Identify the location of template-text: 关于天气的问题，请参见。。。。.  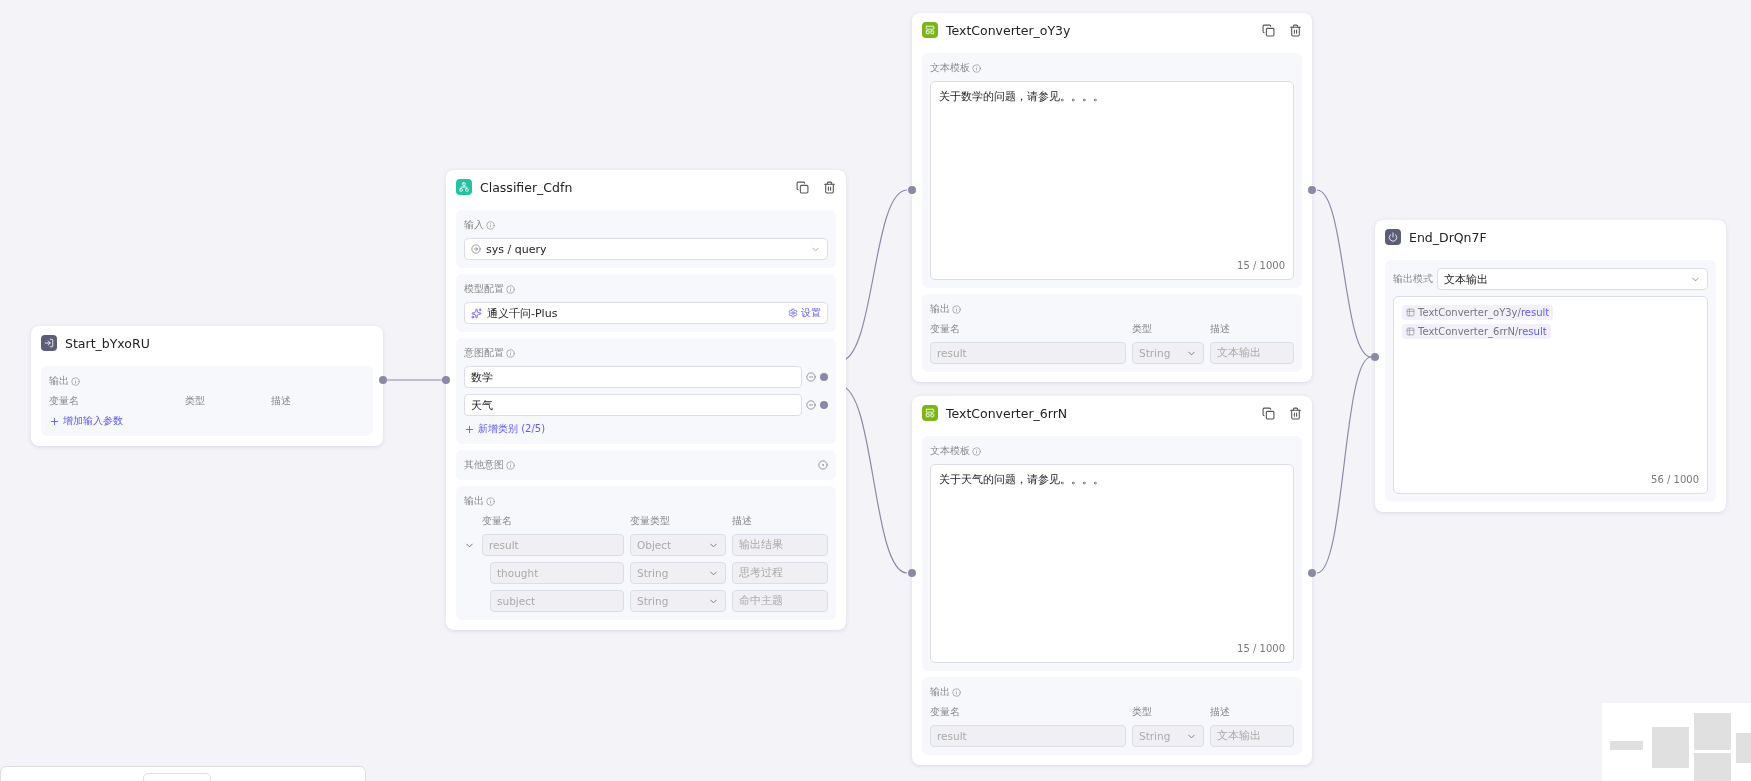
(1022, 480).